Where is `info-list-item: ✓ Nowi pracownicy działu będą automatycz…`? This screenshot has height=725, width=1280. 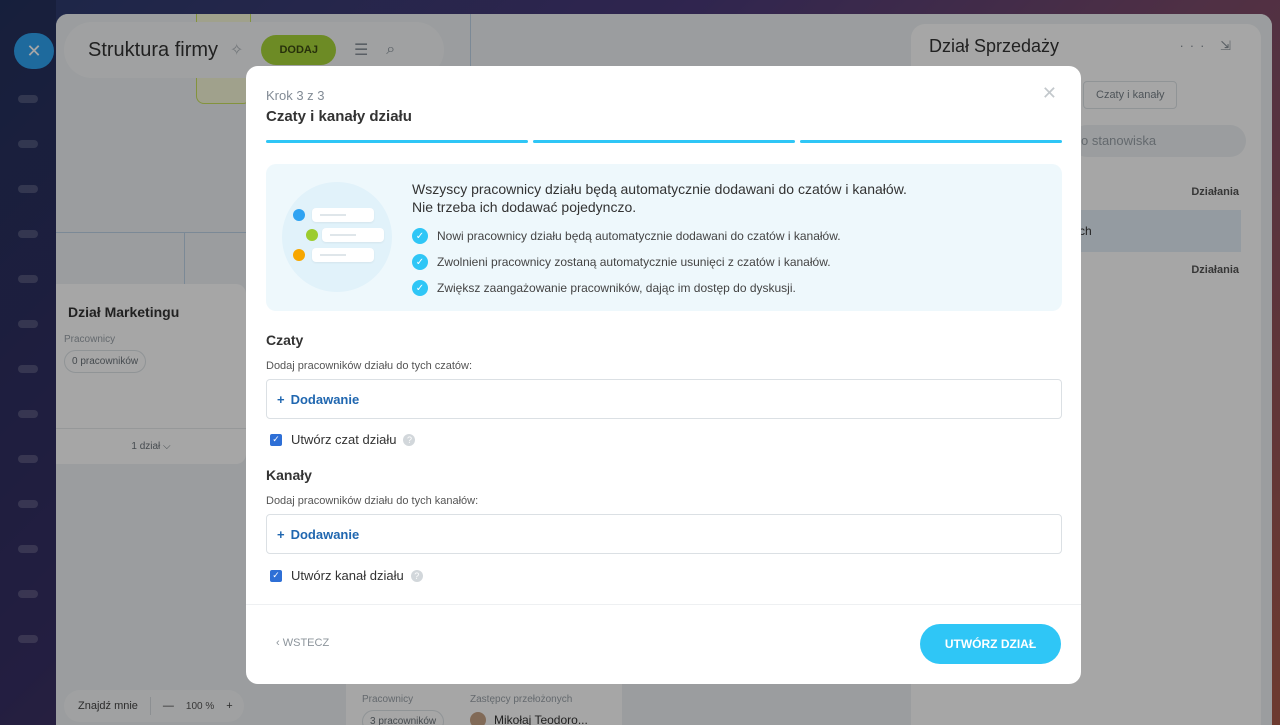 info-list-item: ✓ Nowi pracownicy działu będą automatycz… is located at coordinates (626, 236).